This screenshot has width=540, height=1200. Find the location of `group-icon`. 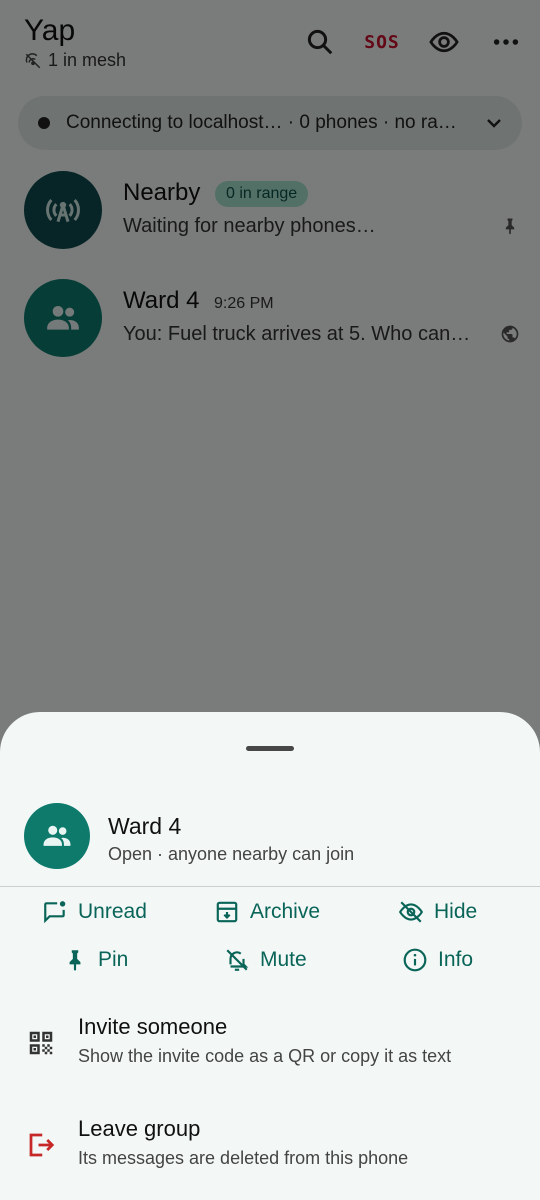

group-icon is located at coordinates (57, 835).